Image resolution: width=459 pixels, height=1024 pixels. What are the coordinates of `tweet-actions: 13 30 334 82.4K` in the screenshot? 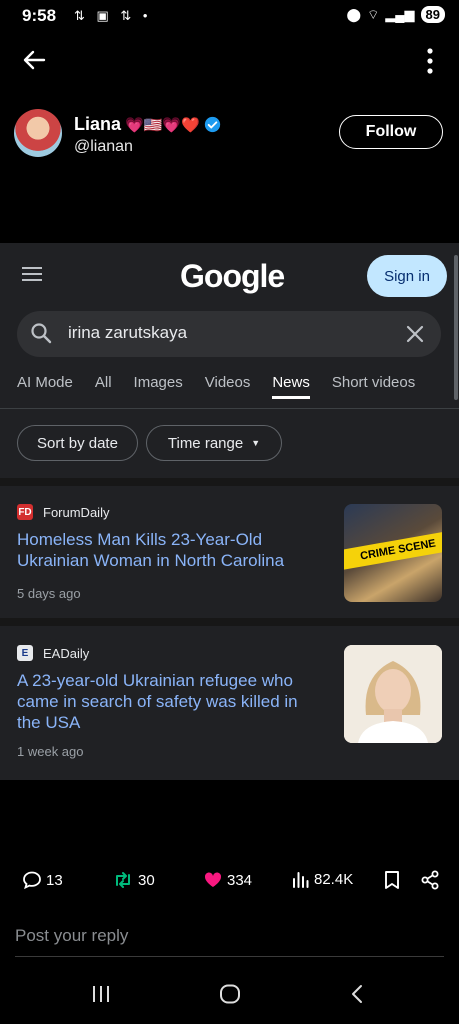 It's located at (229, 879).